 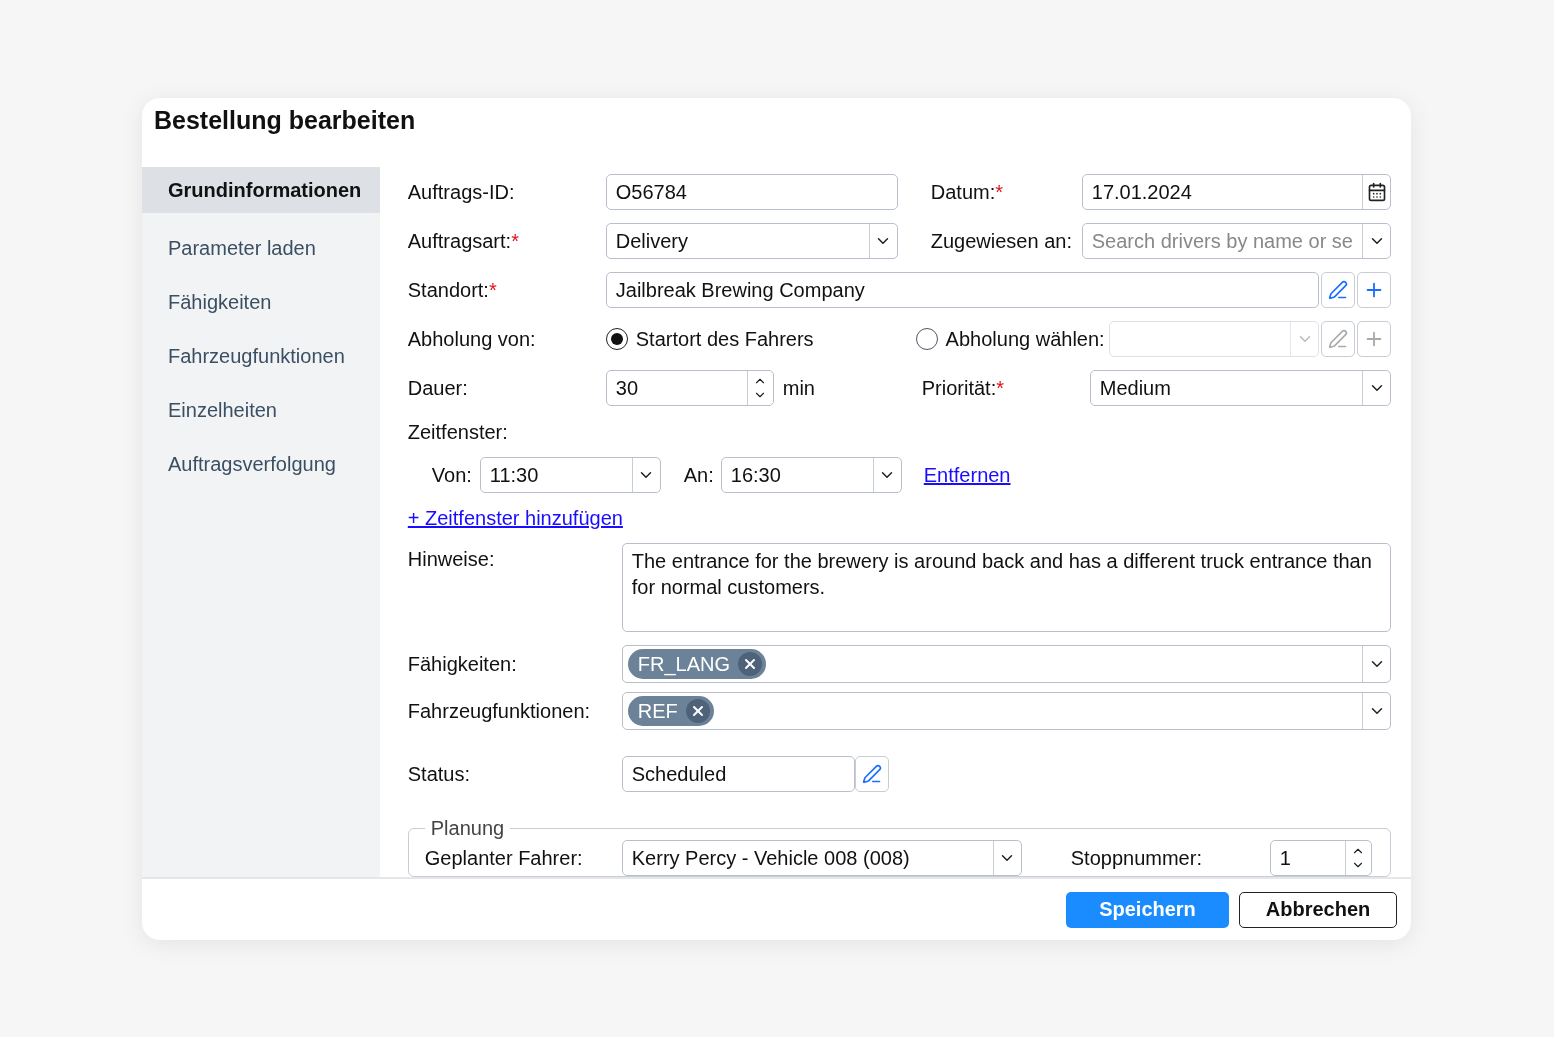 I want to click on priority-select: Medium, so click(x=1240, y=388).